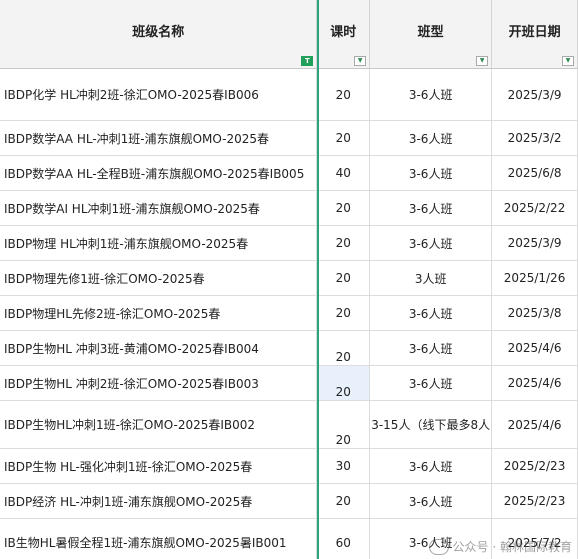  I want to click on cell-start-date: 2025/1/26, so click(534, 278).